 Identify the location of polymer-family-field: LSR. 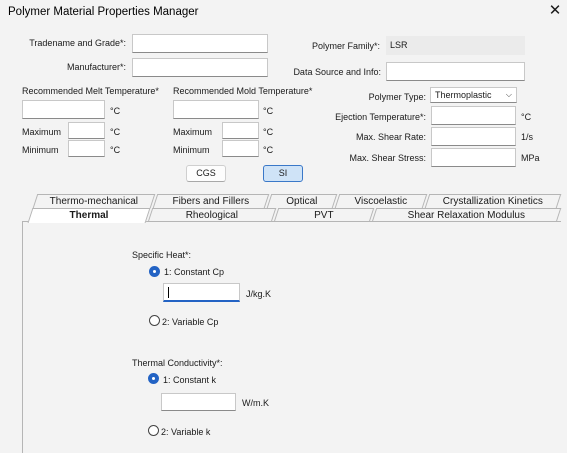
(455, 45).